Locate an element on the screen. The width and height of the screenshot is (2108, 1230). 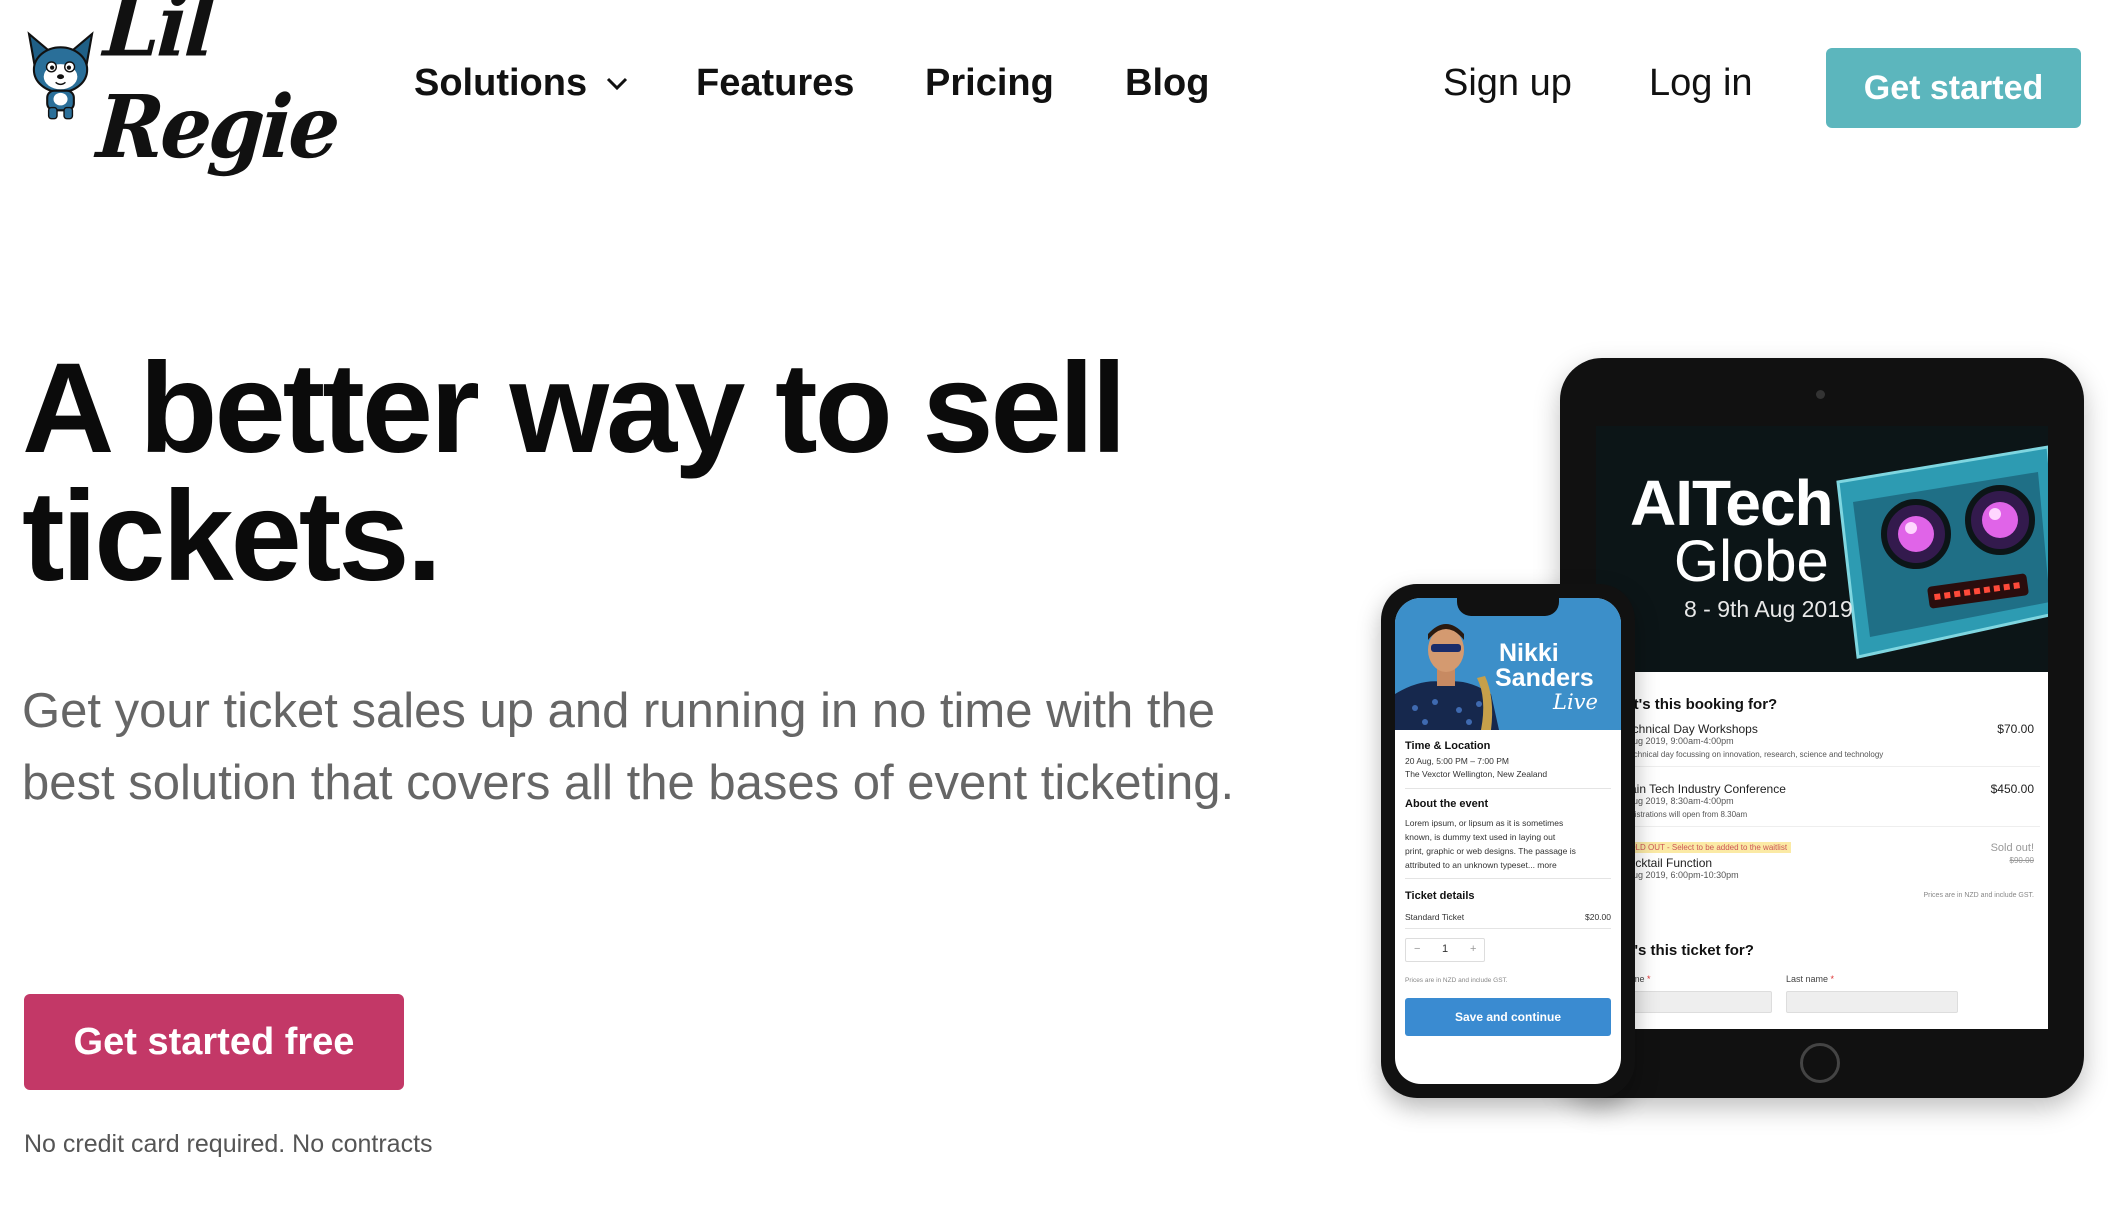
old-price: $90.00 is located at coordinates (2021, 860).